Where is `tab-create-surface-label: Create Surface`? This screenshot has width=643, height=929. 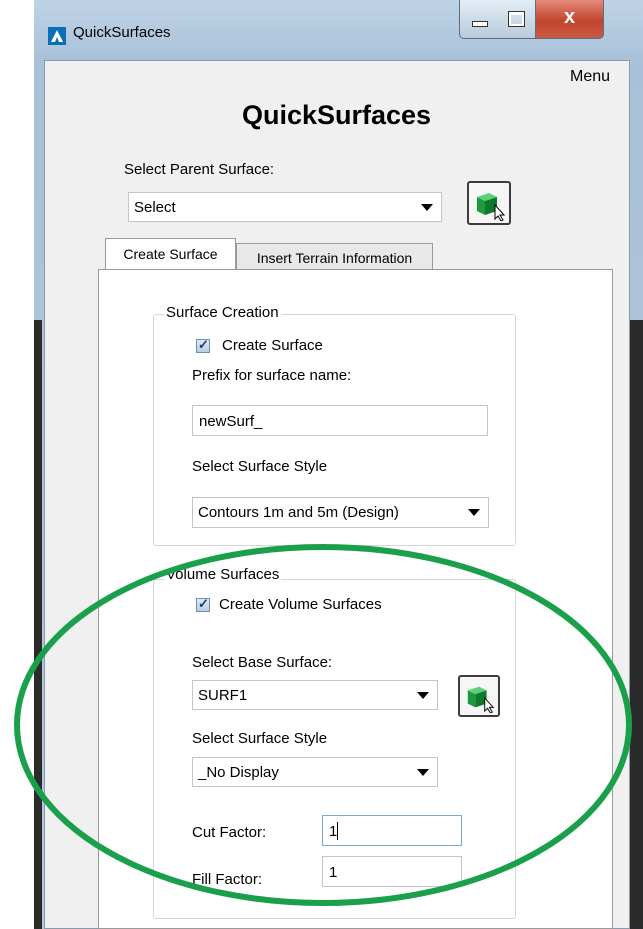 tab-create-surface-label: Create Surface is located at coordinates (170, 254).